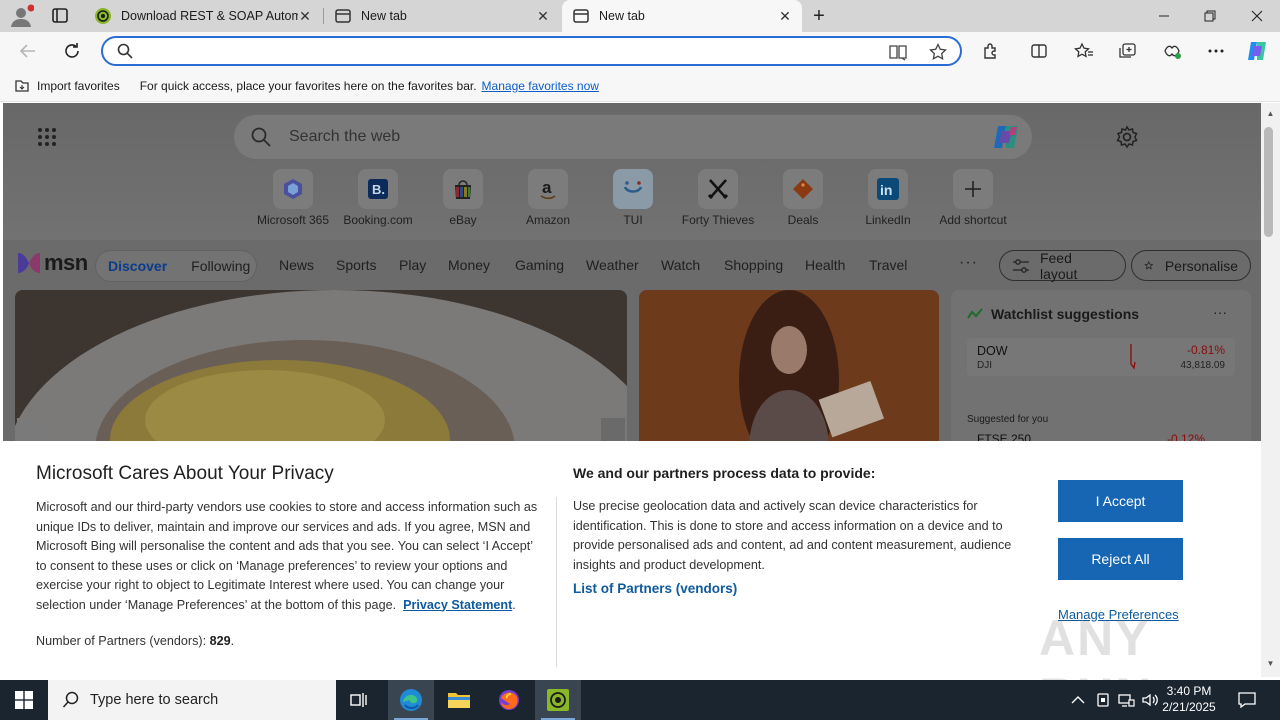  I want to click on newtab-favicon-icon, so click(343, 16).